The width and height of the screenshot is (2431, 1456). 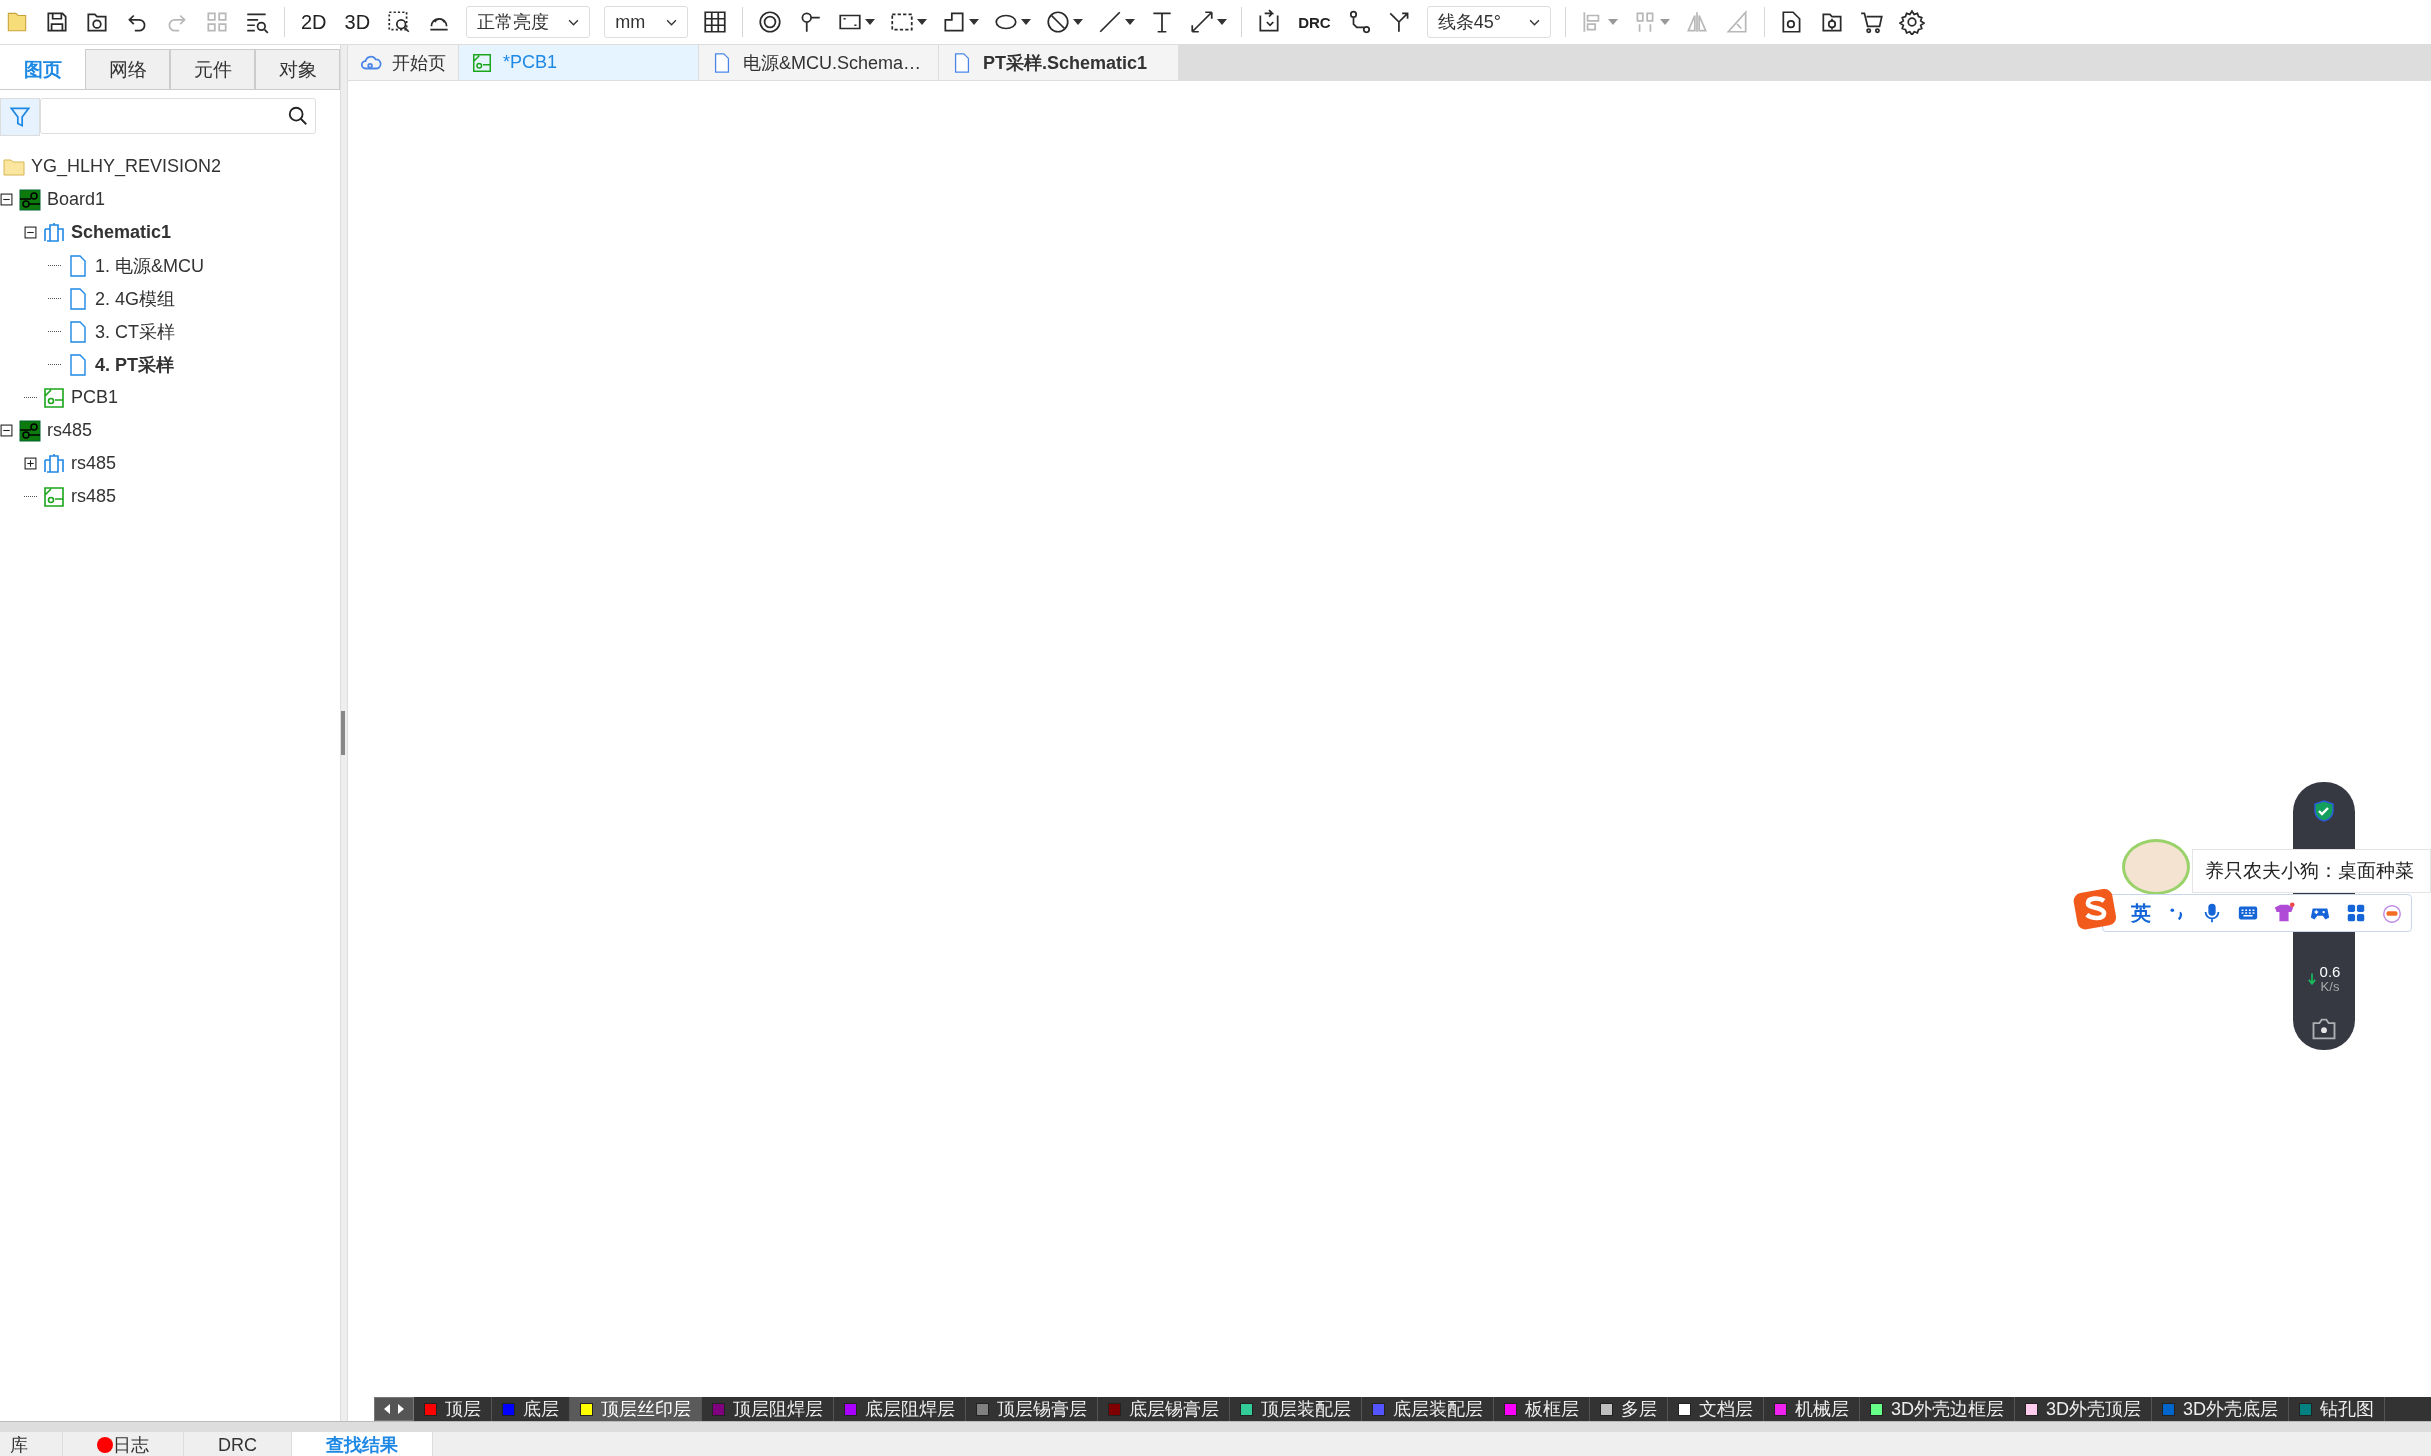 What do you see at coordinates (20, 117) in the screenshot?
I see `filter-icon` at bounding box center [20, 117].